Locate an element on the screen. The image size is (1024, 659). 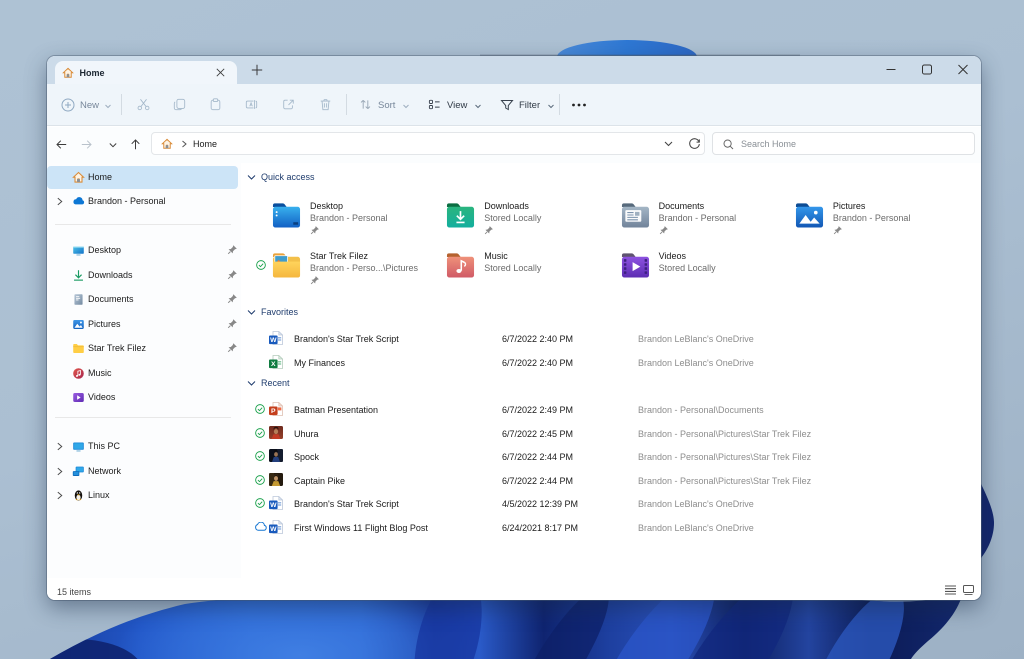
svg-text: X is located at coordinates (273, 364).